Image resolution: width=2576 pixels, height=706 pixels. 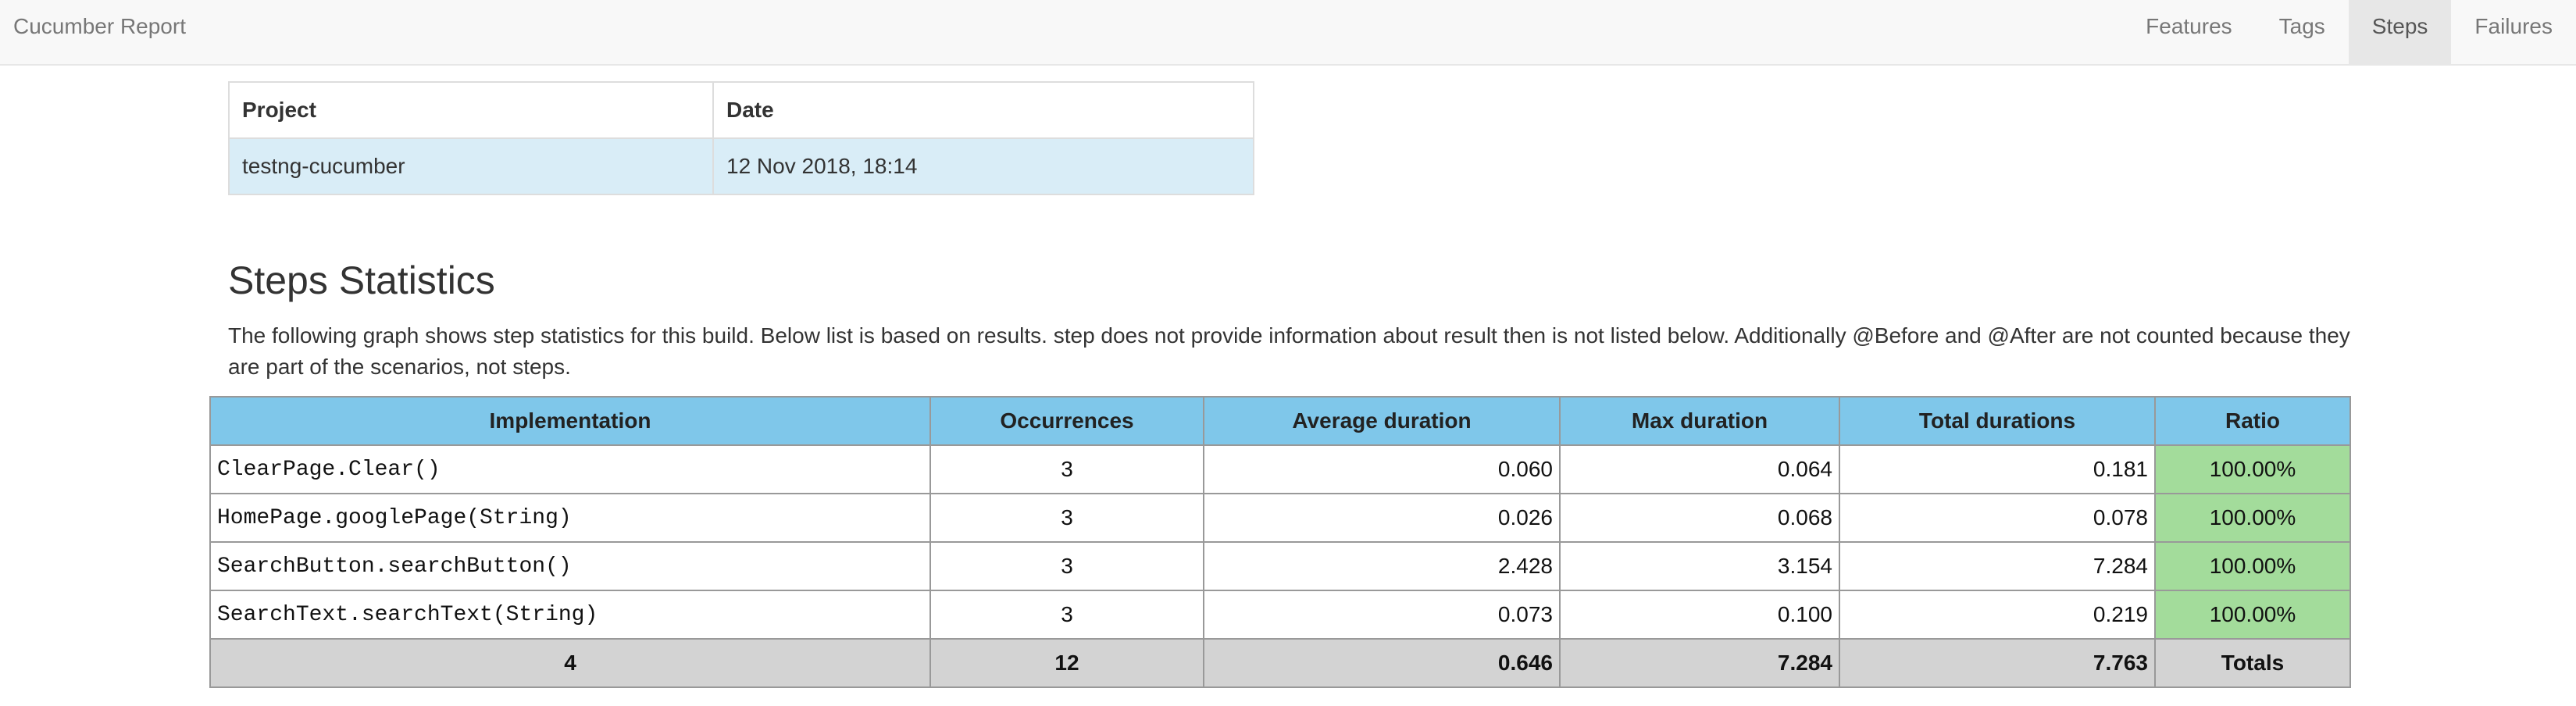 I want to click on section-title: Steps Statistics, so click(x=361, y=280).